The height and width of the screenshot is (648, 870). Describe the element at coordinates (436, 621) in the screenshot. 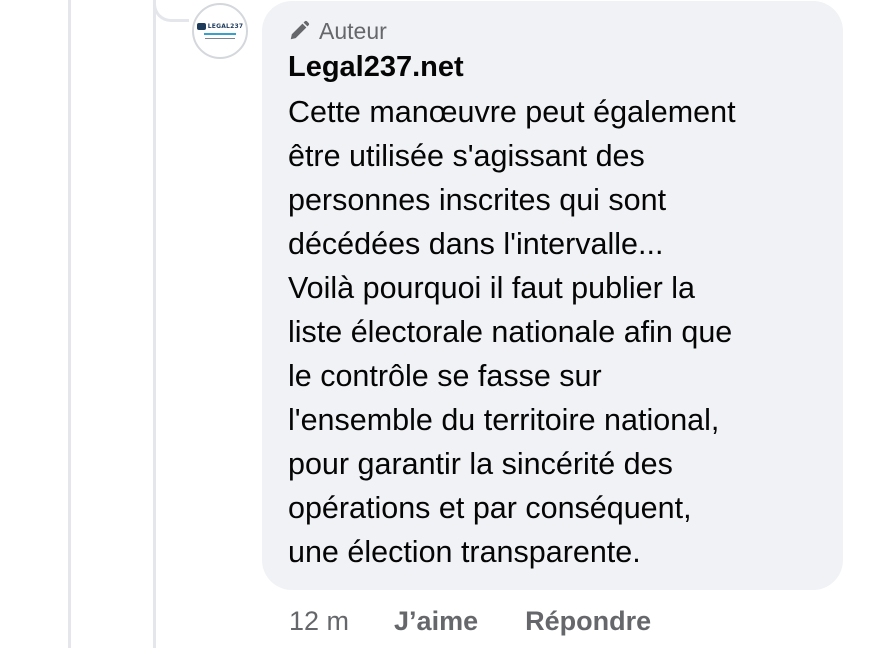

I see `like-button: J’aime` at that location.